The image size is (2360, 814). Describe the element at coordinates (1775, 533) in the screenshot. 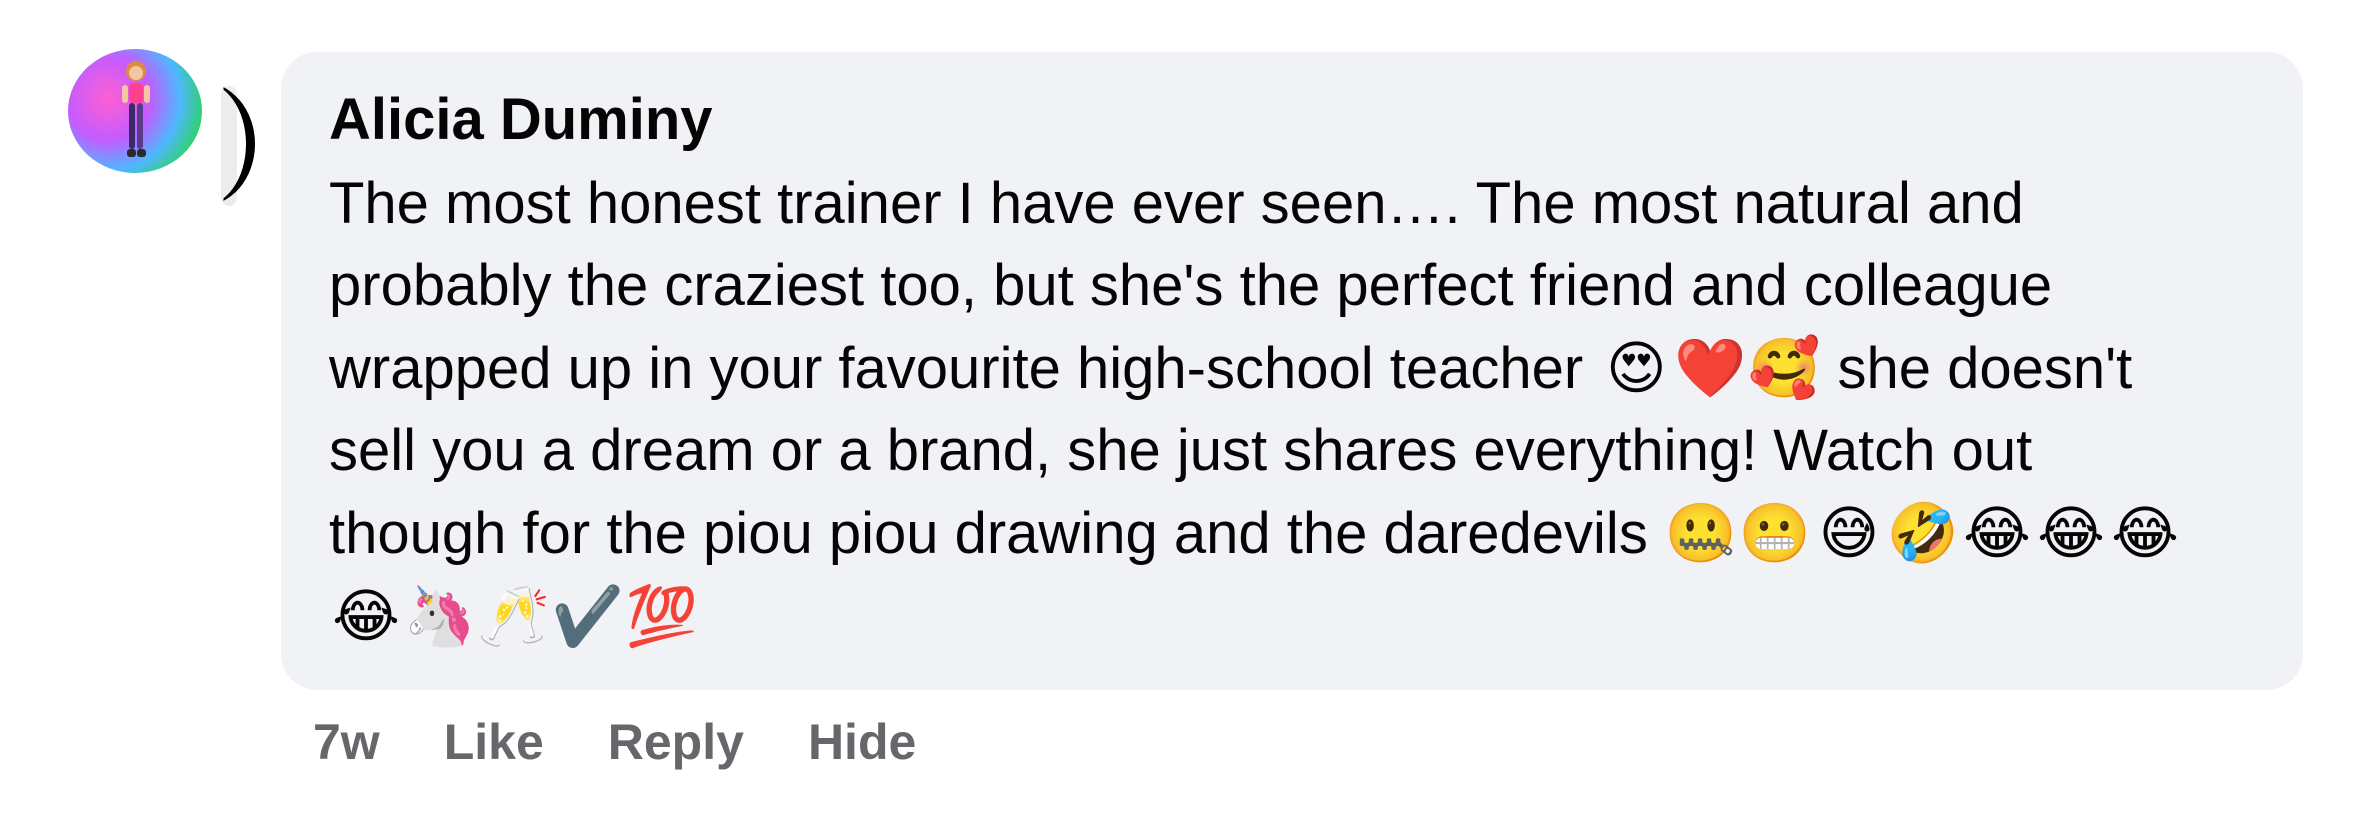

I see `grimacing-emoji-icon: 😬` at that location.